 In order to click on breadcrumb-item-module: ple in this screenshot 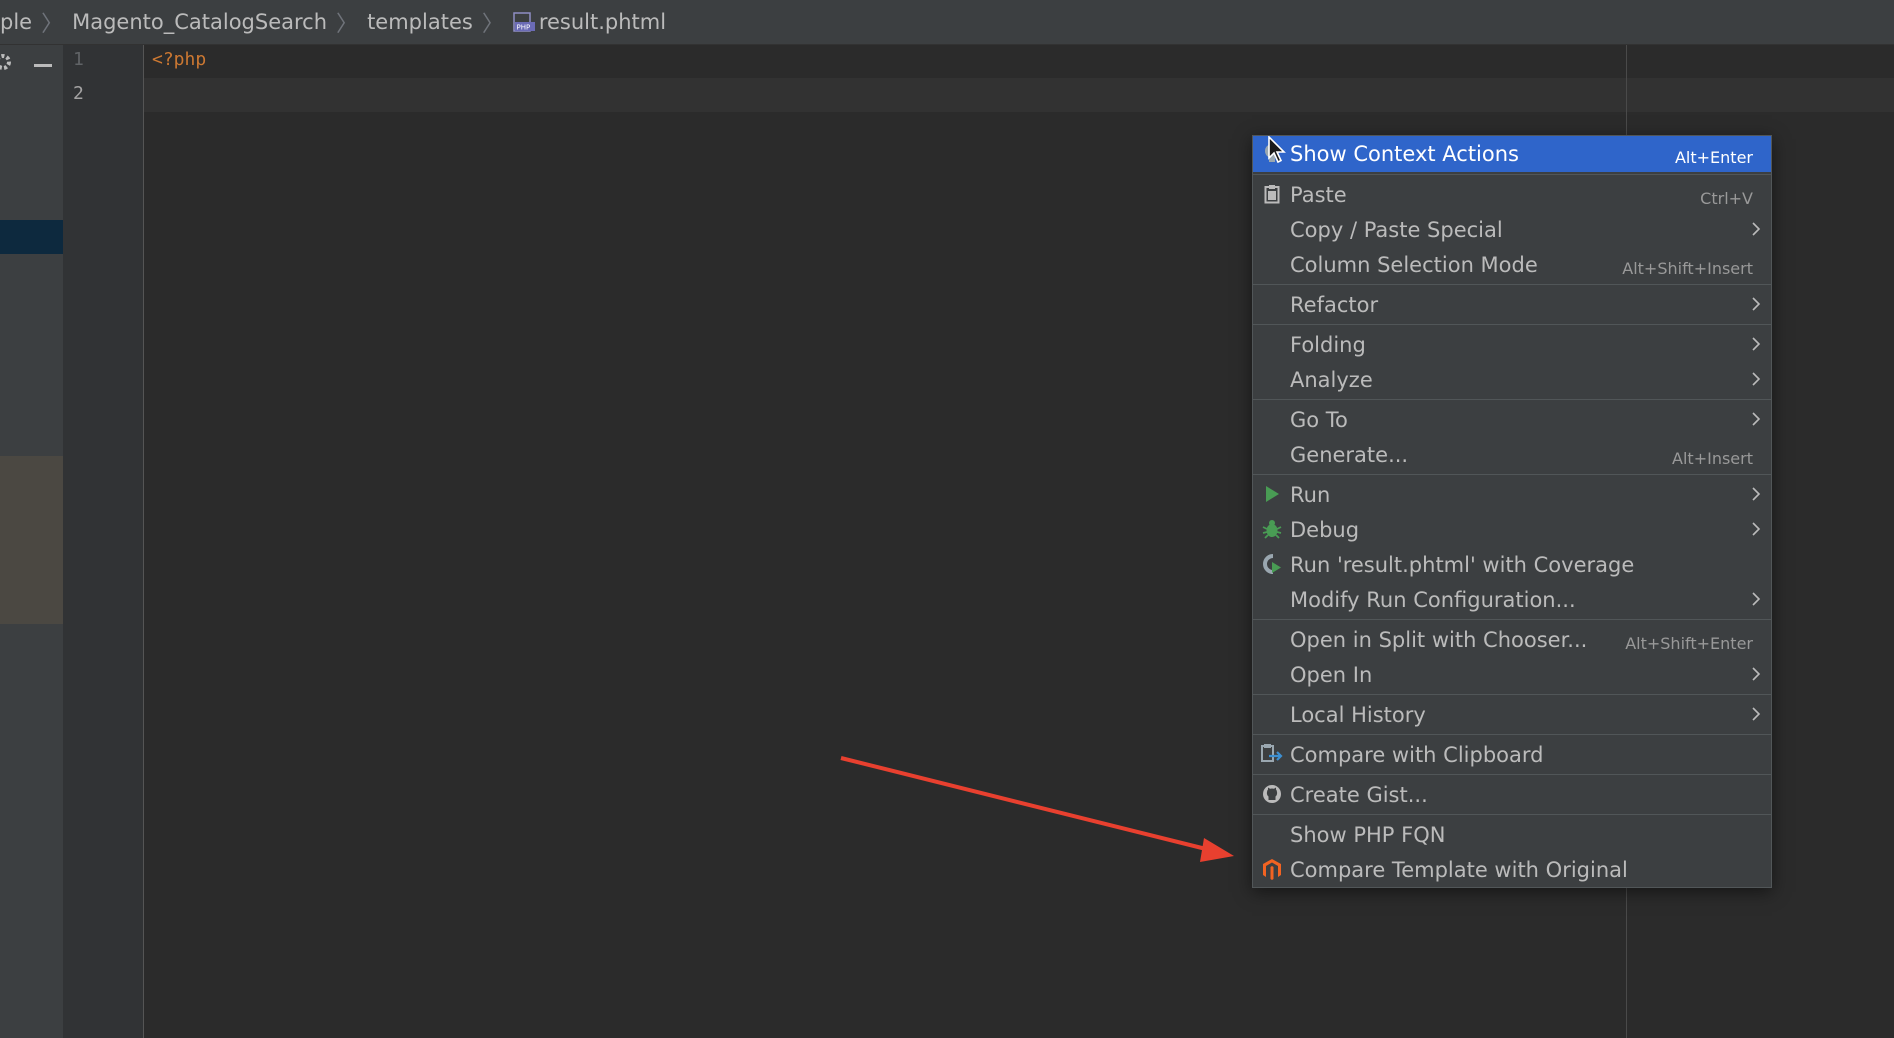, I will do `click(16, 22)`.